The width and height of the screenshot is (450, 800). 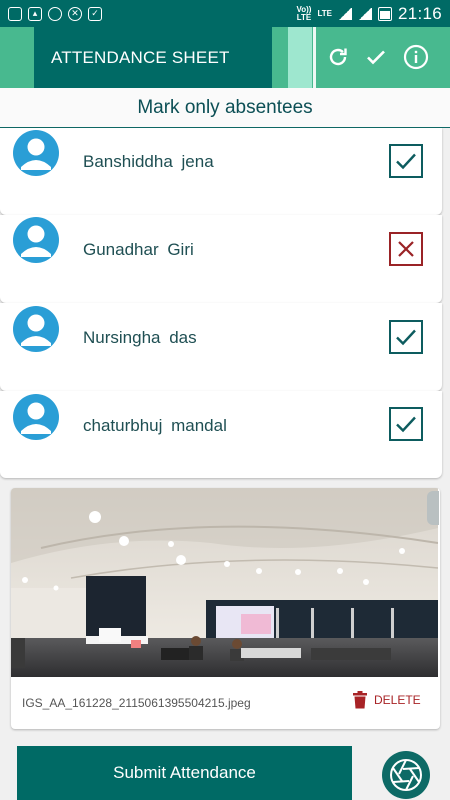 I want to click on instructions-bar: Mark only absentees, so click(x=225, y=108).